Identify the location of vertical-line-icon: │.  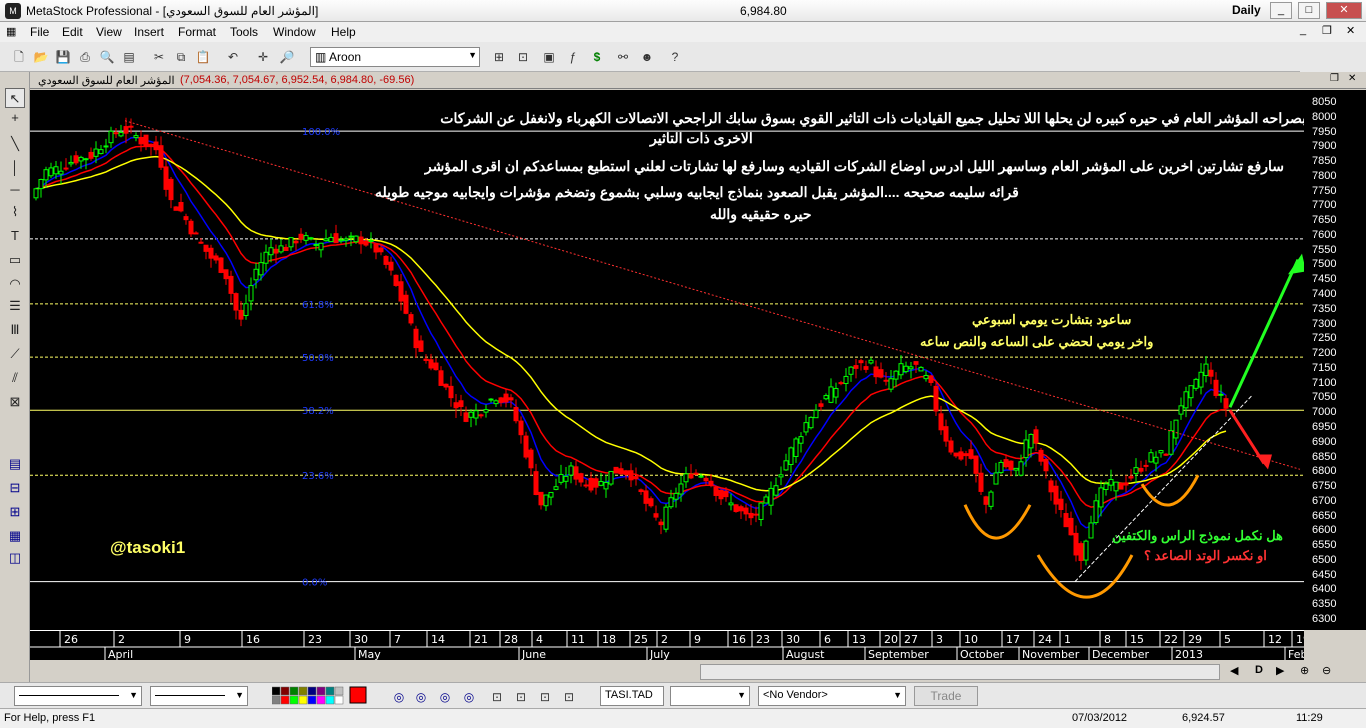
(15, 168).